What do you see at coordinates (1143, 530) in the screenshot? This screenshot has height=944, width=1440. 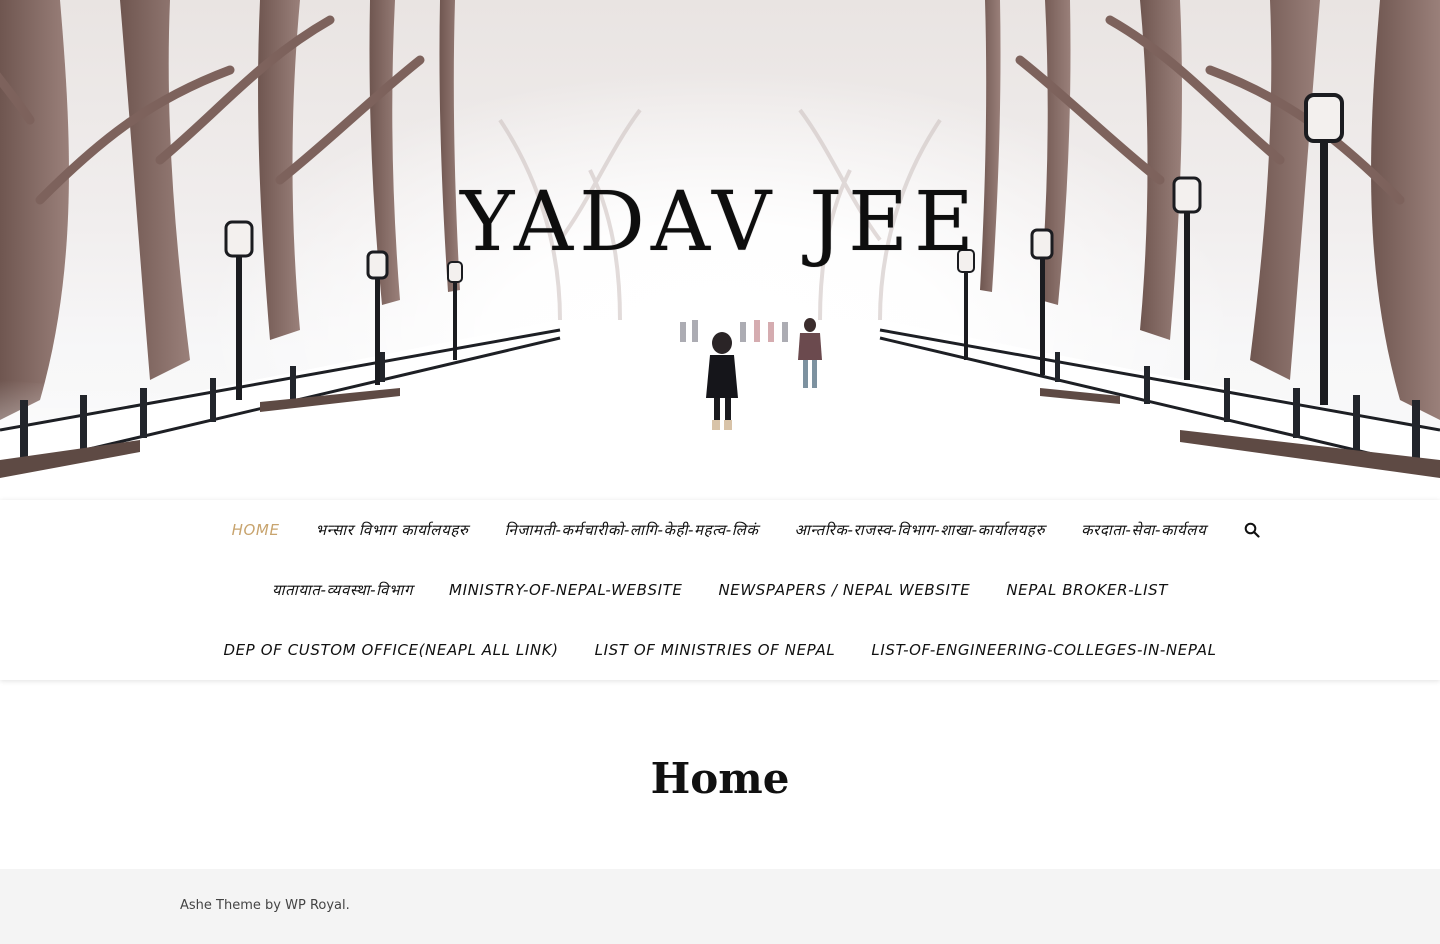 I see `nav-item-taxpayer-service-office: करदाता-सेवा-कार्यलय` at bounding box center [1143, 530].